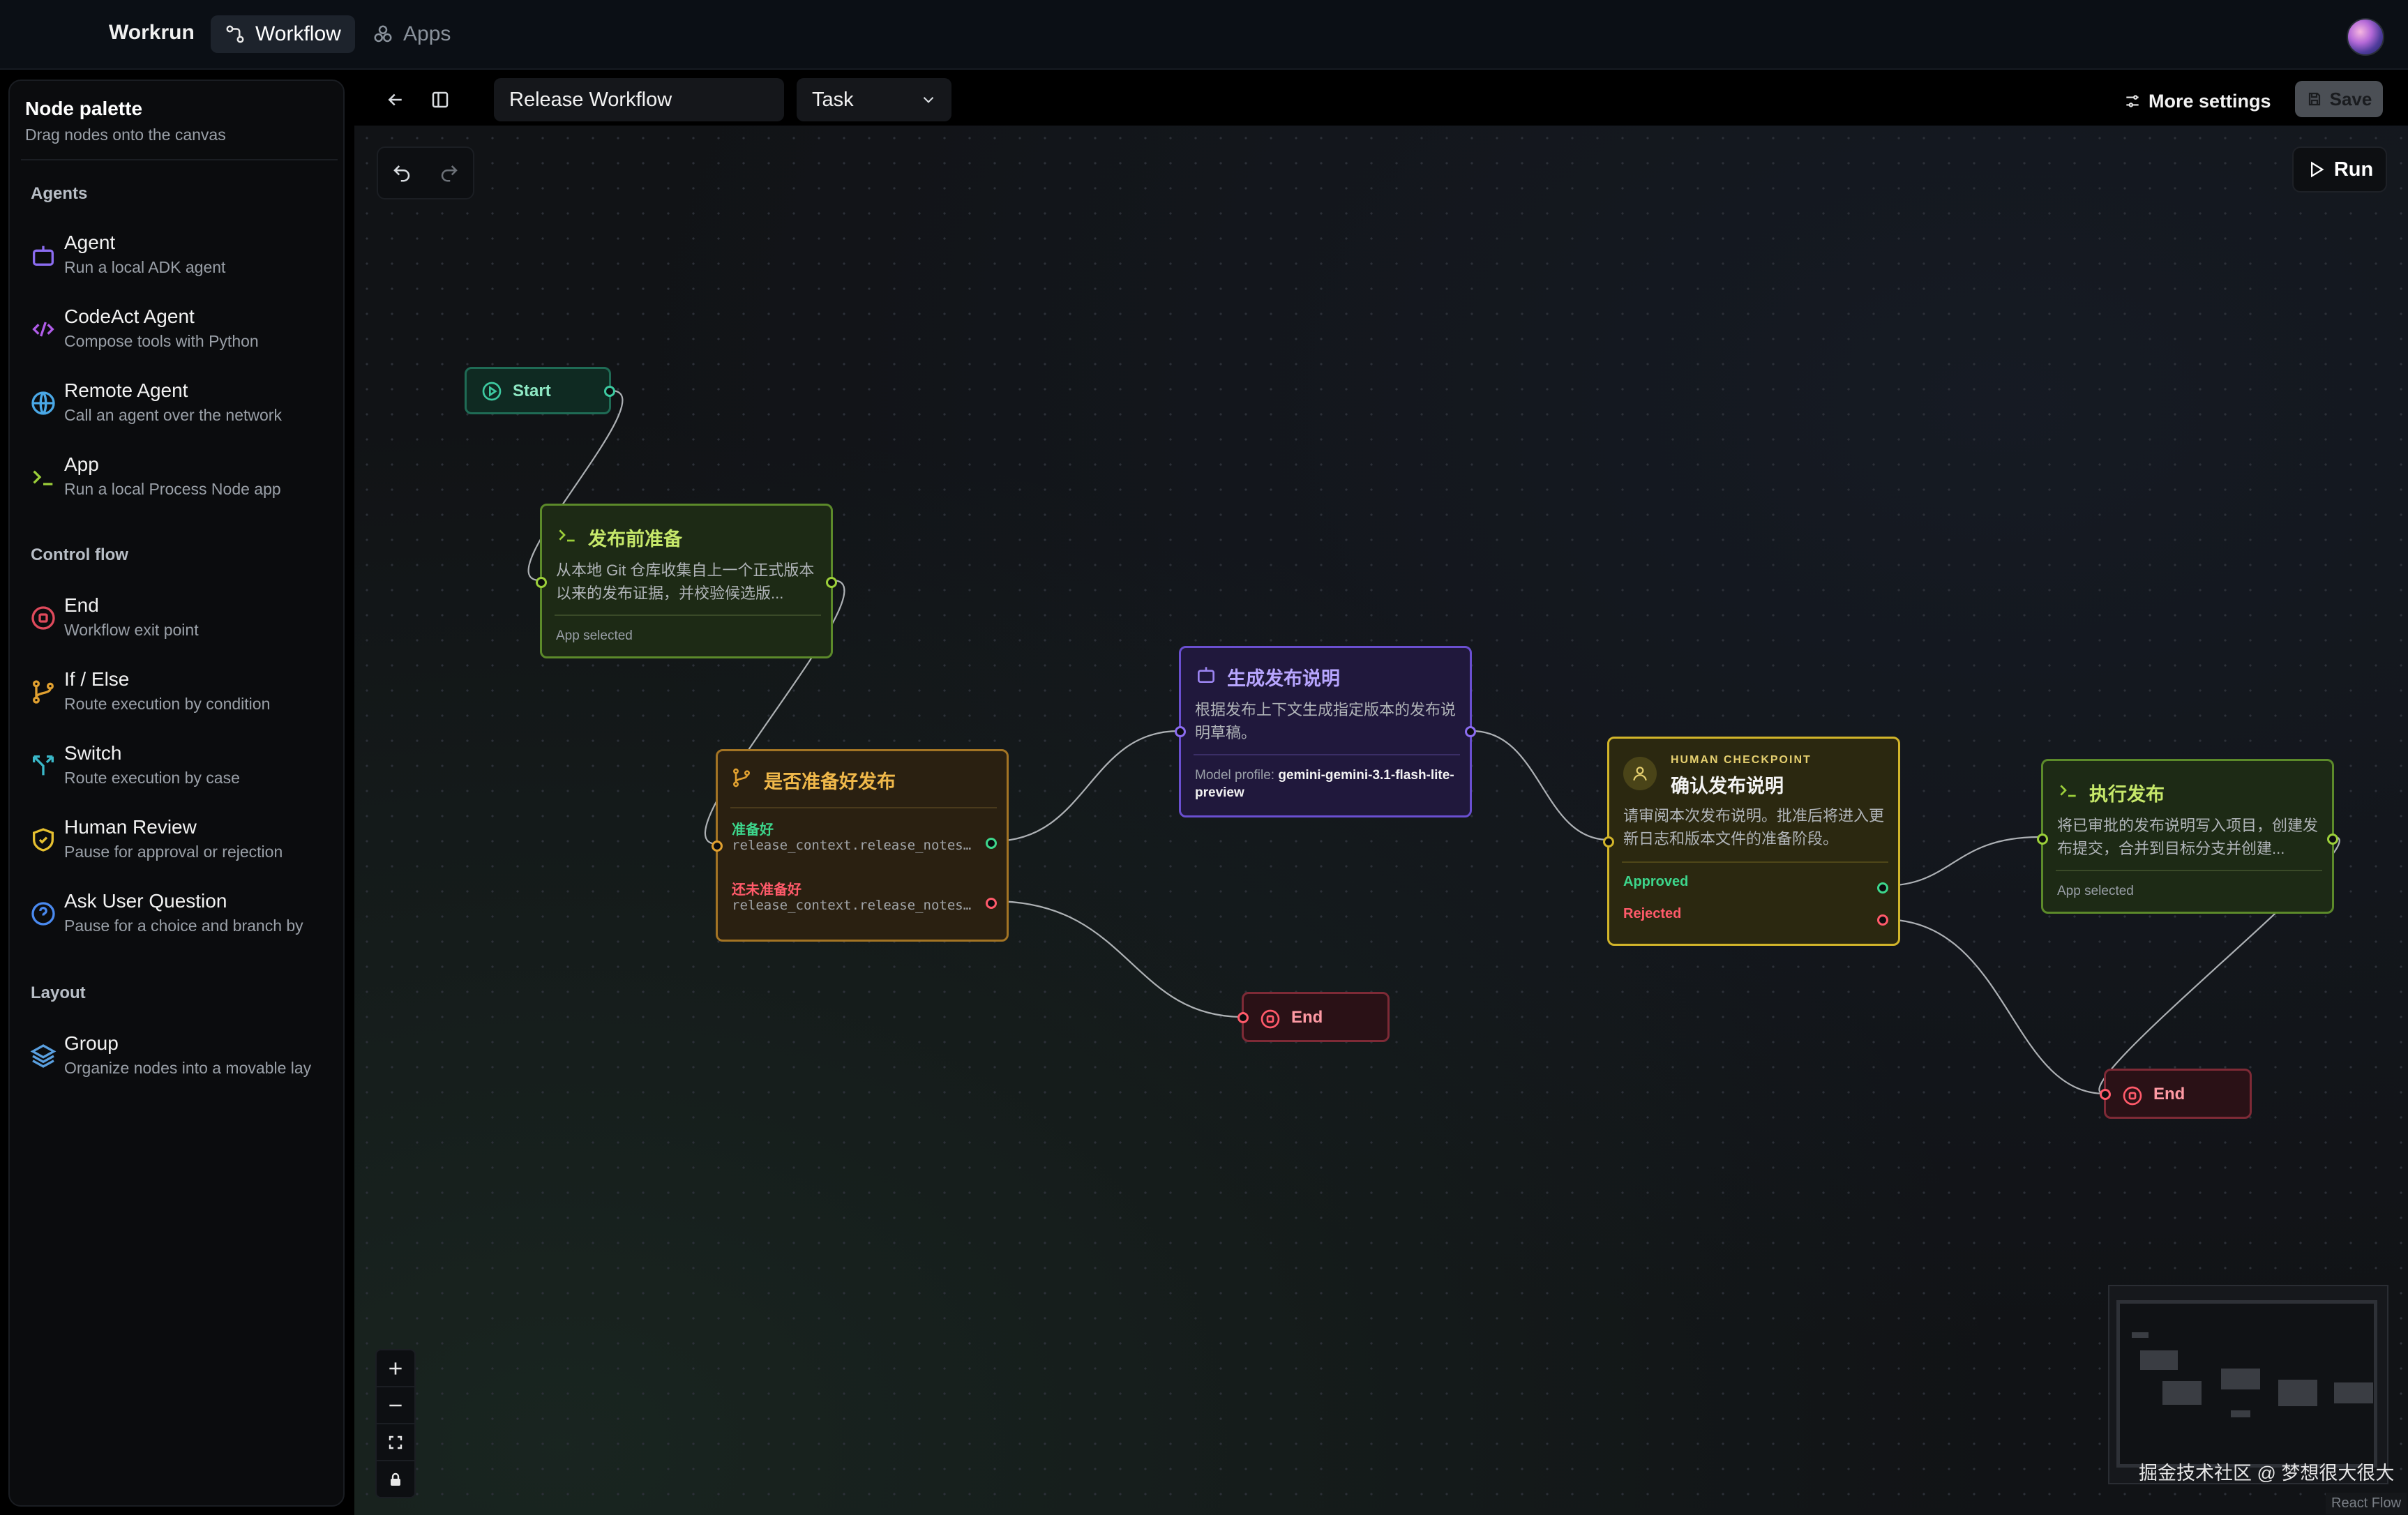 The height and width of the screenshot is (1515, 2408). What do you see at coordinates (1882, 888) in the screenshot?
I see `output-handle-approved` at bounding box center [1882, 888].